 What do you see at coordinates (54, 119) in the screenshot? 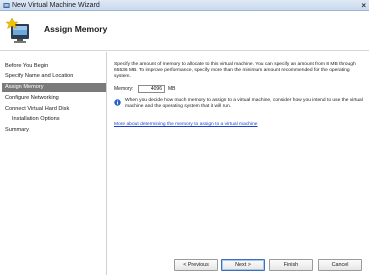
I see `sidebar-item-installation-options: Installation Options` at bounding box center [54, 119].